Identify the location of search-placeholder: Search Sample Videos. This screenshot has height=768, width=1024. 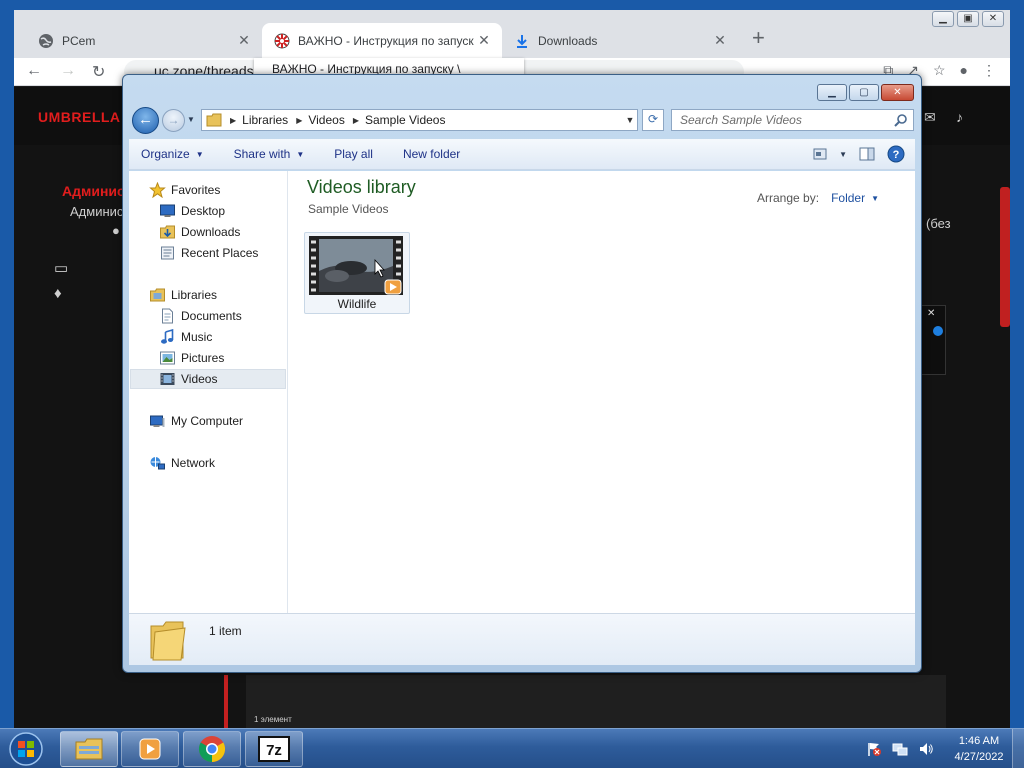
(741, 120).